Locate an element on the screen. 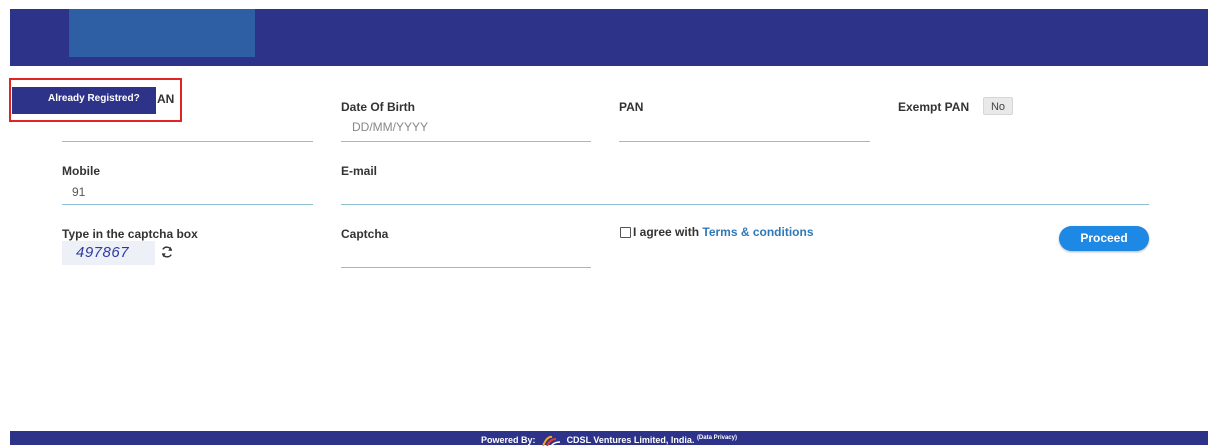 The image size is (1208, 447). logo-placeholder is located at coordinates (162, 33).